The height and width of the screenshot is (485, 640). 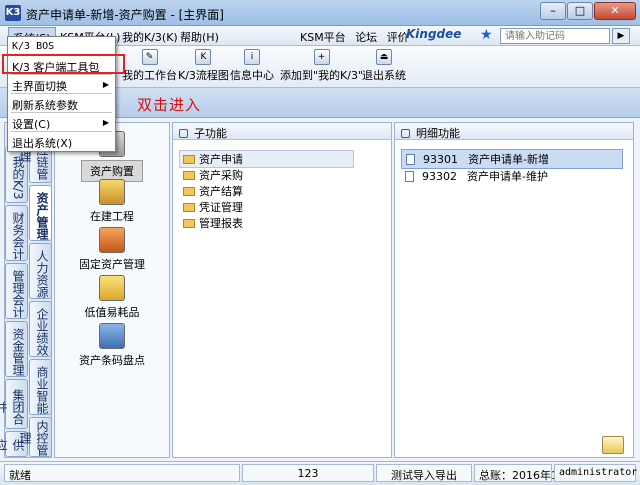 I want to click on module-fixed-assets: 固定资产管理, so click(x=112, y=249).